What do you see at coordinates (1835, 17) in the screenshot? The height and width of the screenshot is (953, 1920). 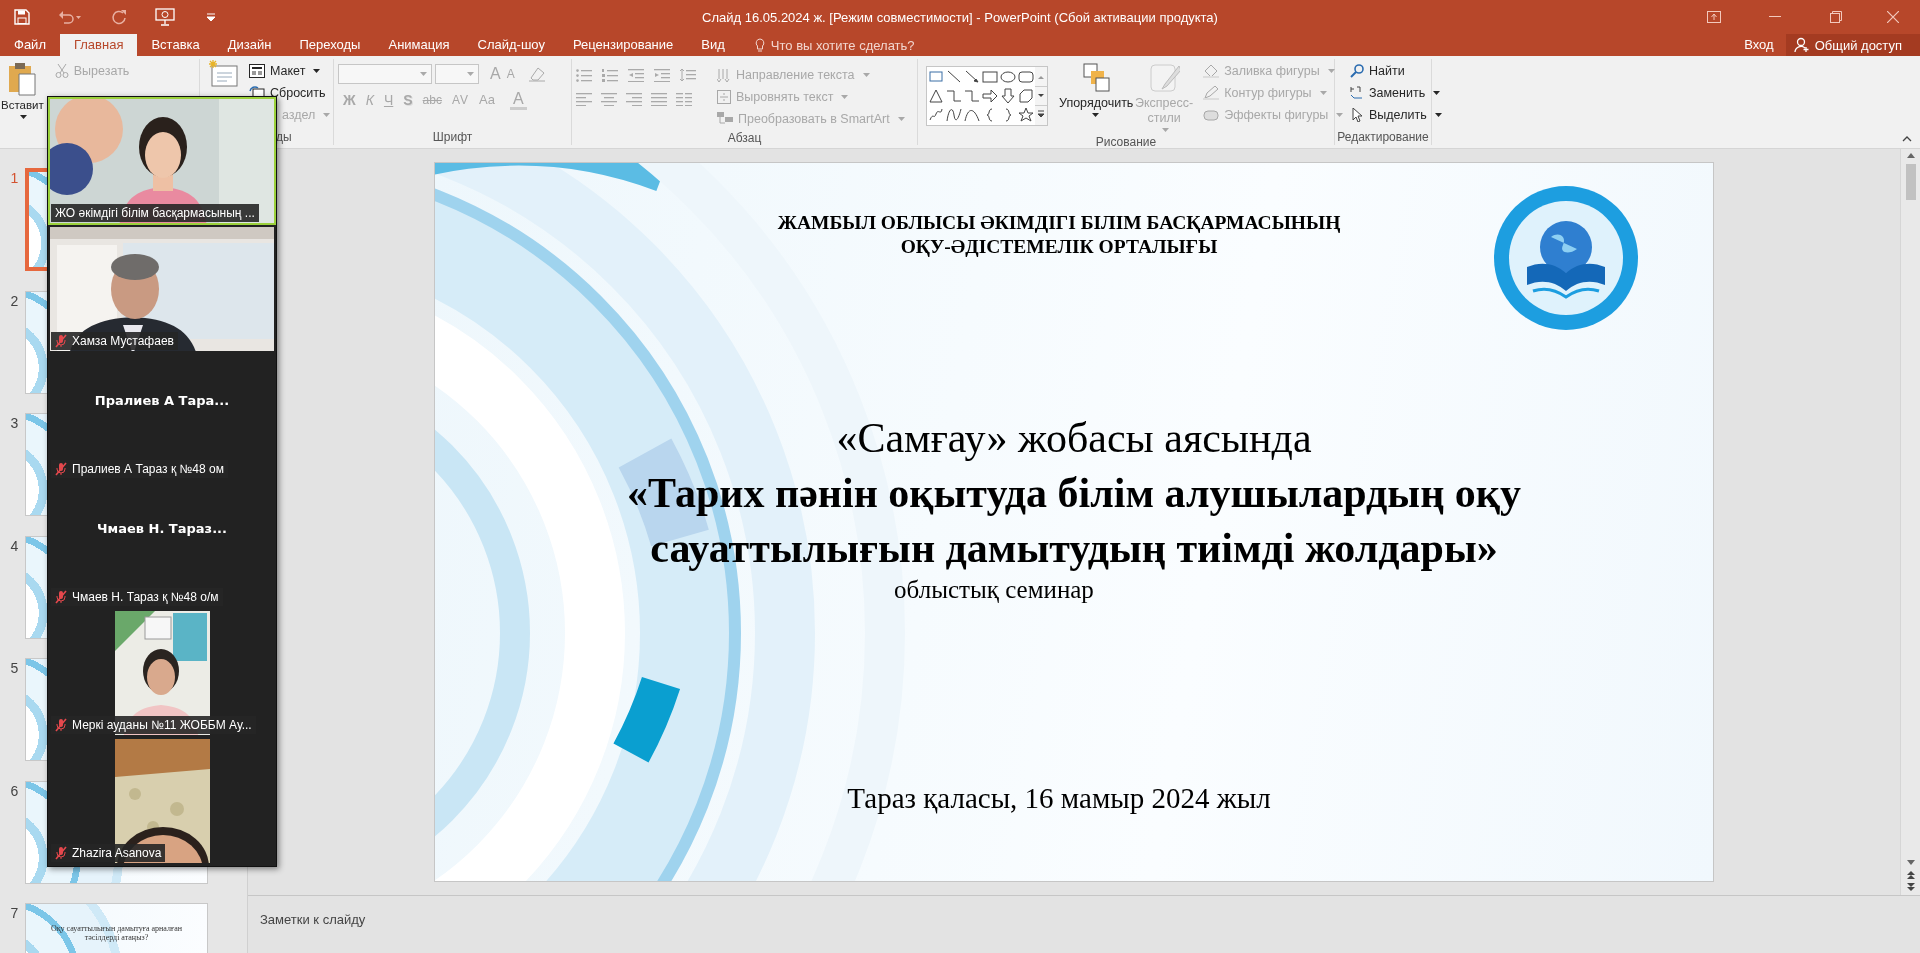 I see `maximize-icon` at bounding box center [1835, 17].